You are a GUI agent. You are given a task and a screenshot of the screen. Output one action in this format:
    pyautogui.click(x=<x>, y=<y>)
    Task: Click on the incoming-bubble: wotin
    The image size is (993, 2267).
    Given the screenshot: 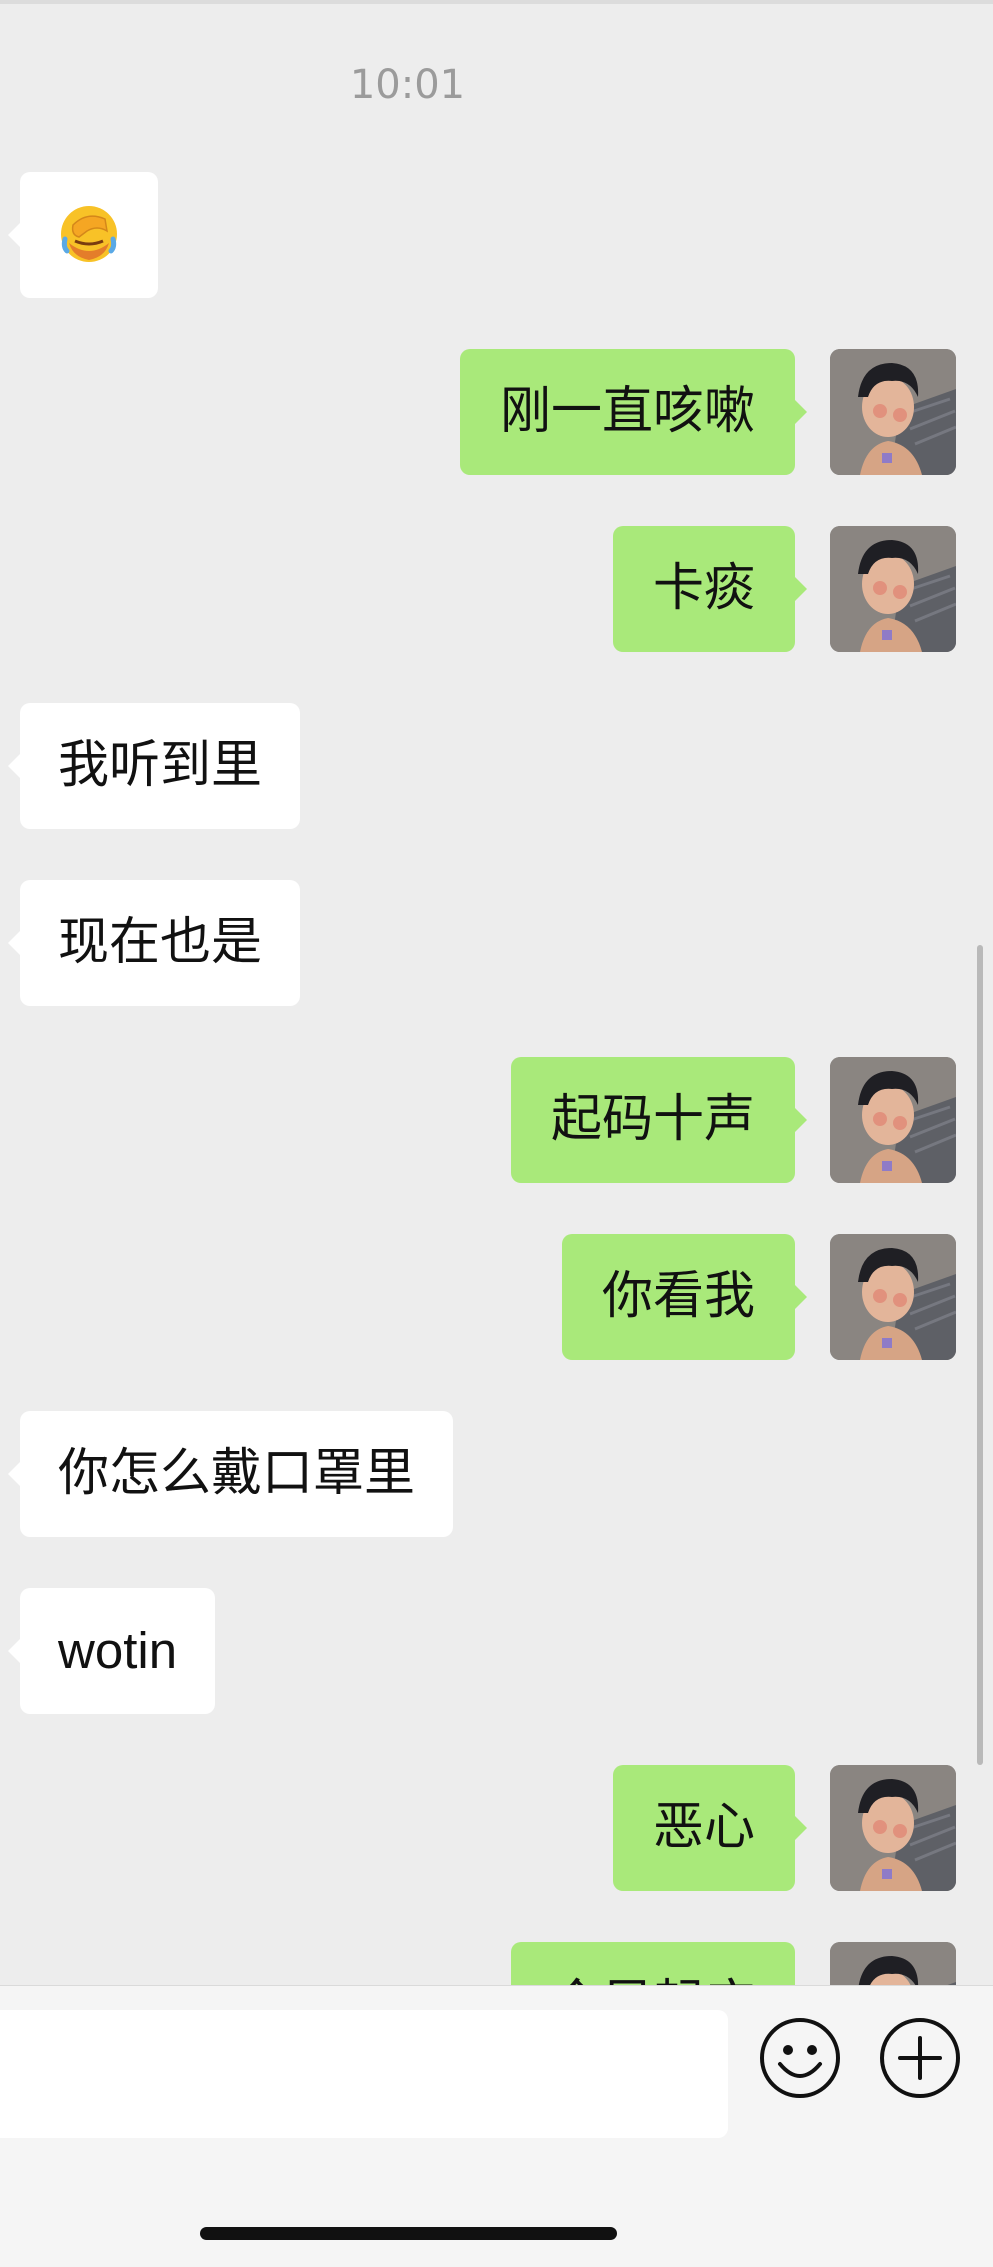 What is the action you would take?
    pyautogui.click(x=111, y=1651)
    